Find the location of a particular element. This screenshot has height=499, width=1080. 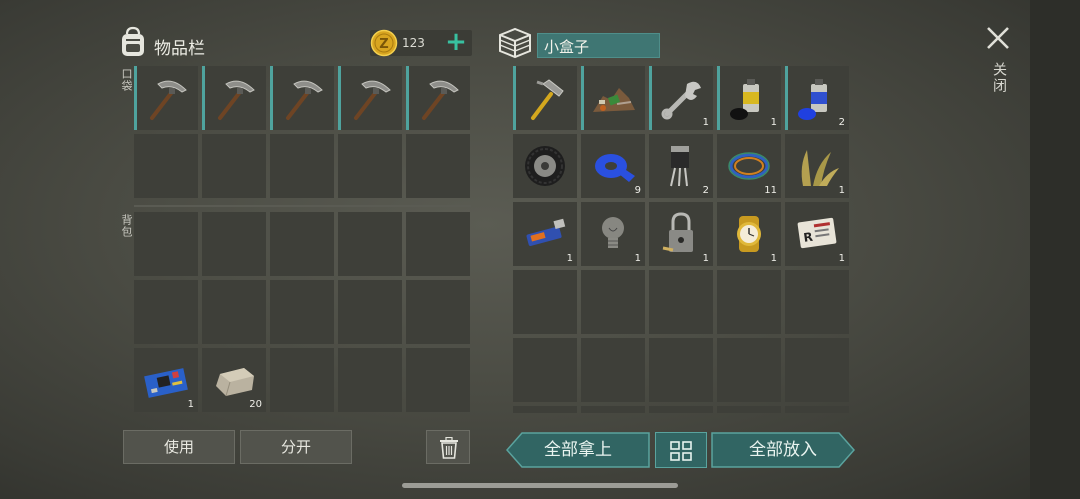

close-icon is located at coordinates (998, 38).